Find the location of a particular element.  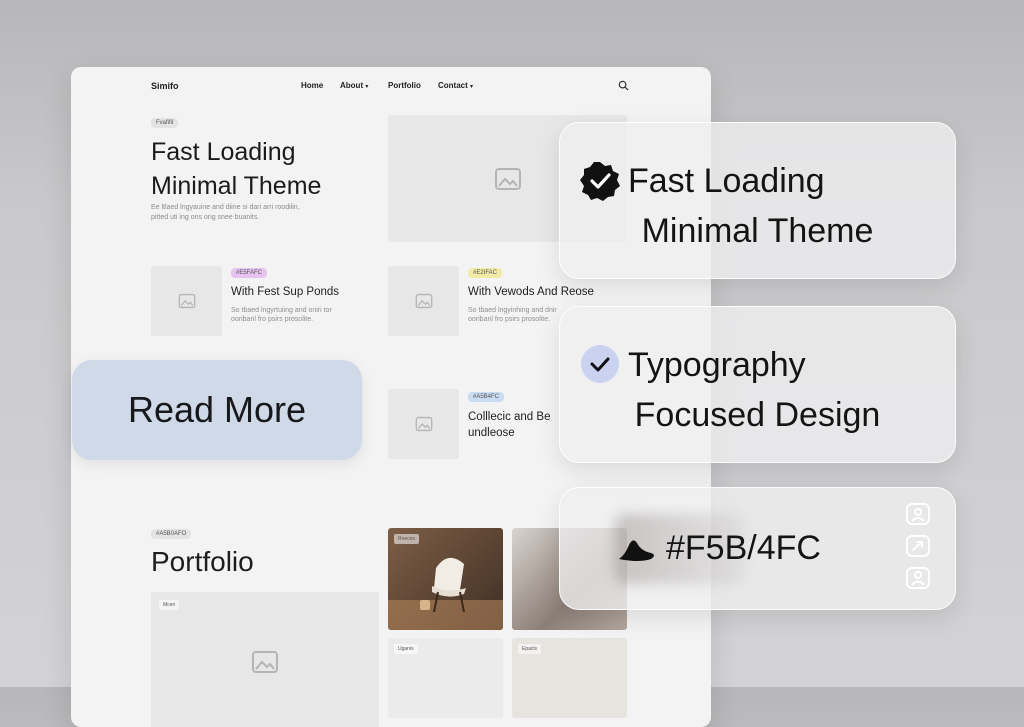

site-logo: Simifo is located at coordinates (165, 86).